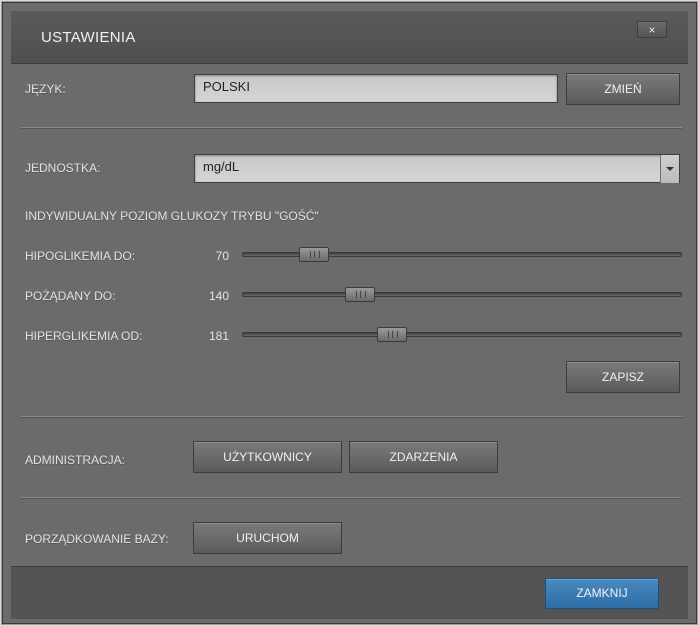  Describe the element at coordinates (63, 168) in the screenshot. I see `unit-label: JEDNOSTKA:` at that location.